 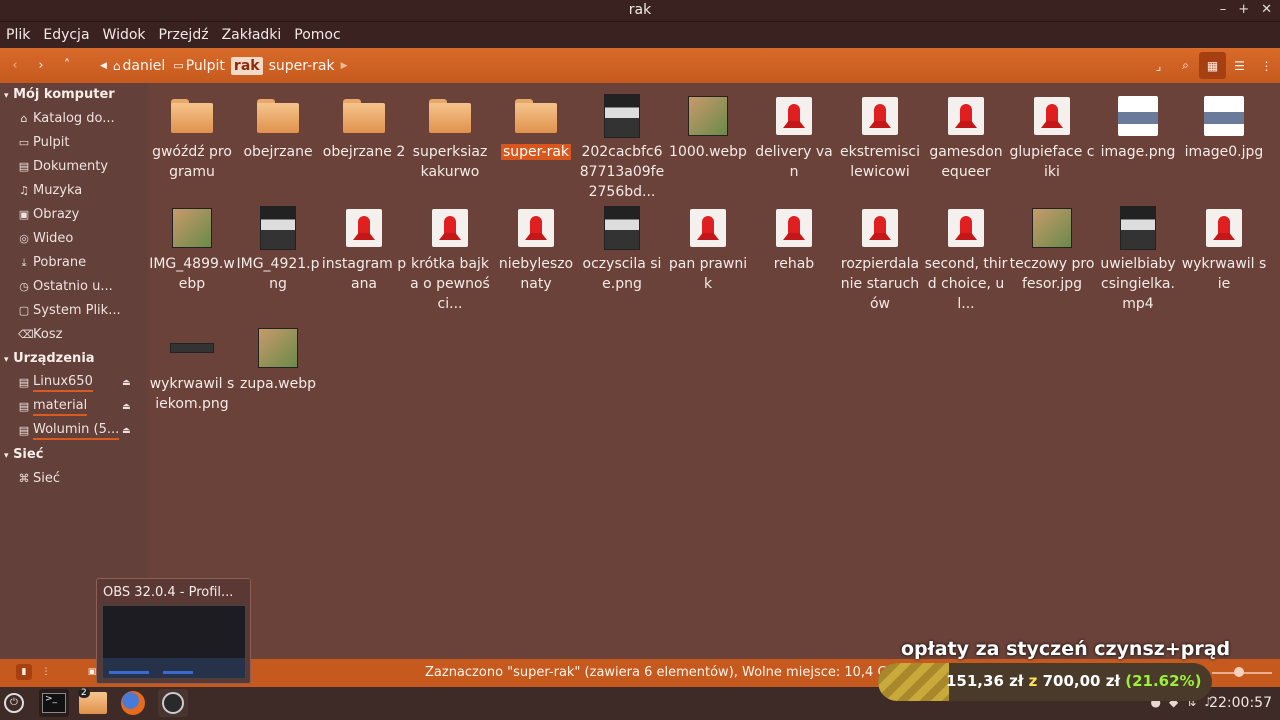 What do you see at coordinates (46, 672) in the screenshot?
I see `tree-toggle-icon: ⋮` at bounding box center [46, 672].